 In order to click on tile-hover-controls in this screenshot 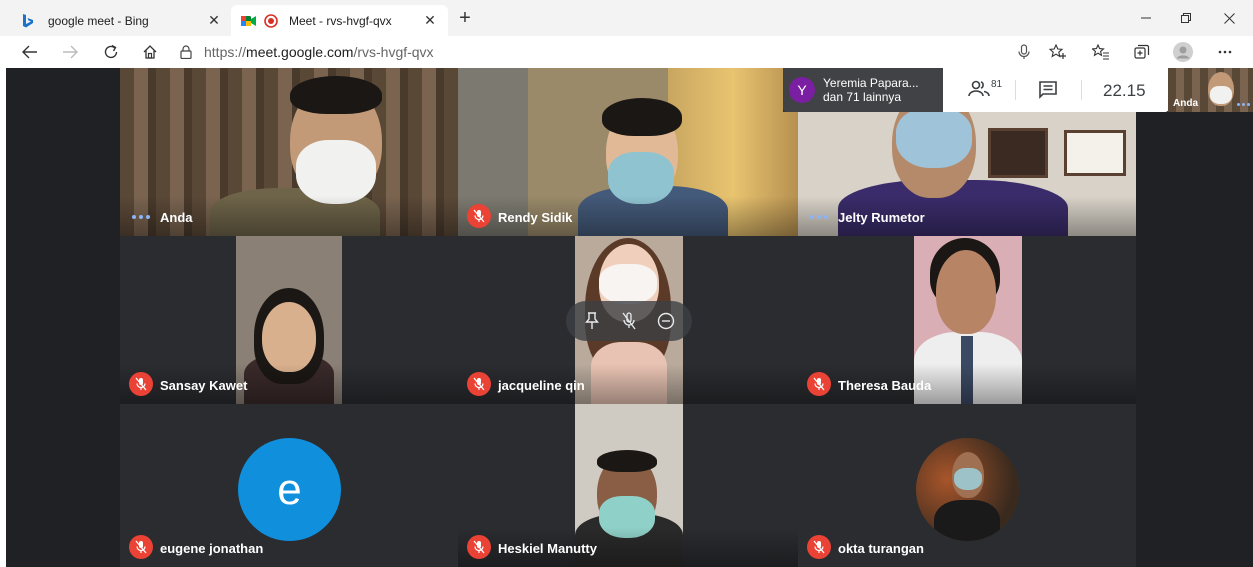, I will do `click(629, 321)`.